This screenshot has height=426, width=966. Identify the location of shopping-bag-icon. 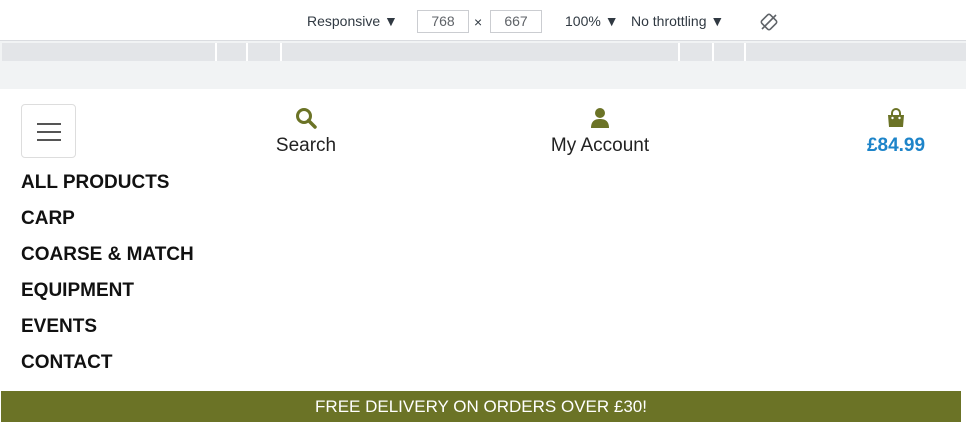
(896, 117).